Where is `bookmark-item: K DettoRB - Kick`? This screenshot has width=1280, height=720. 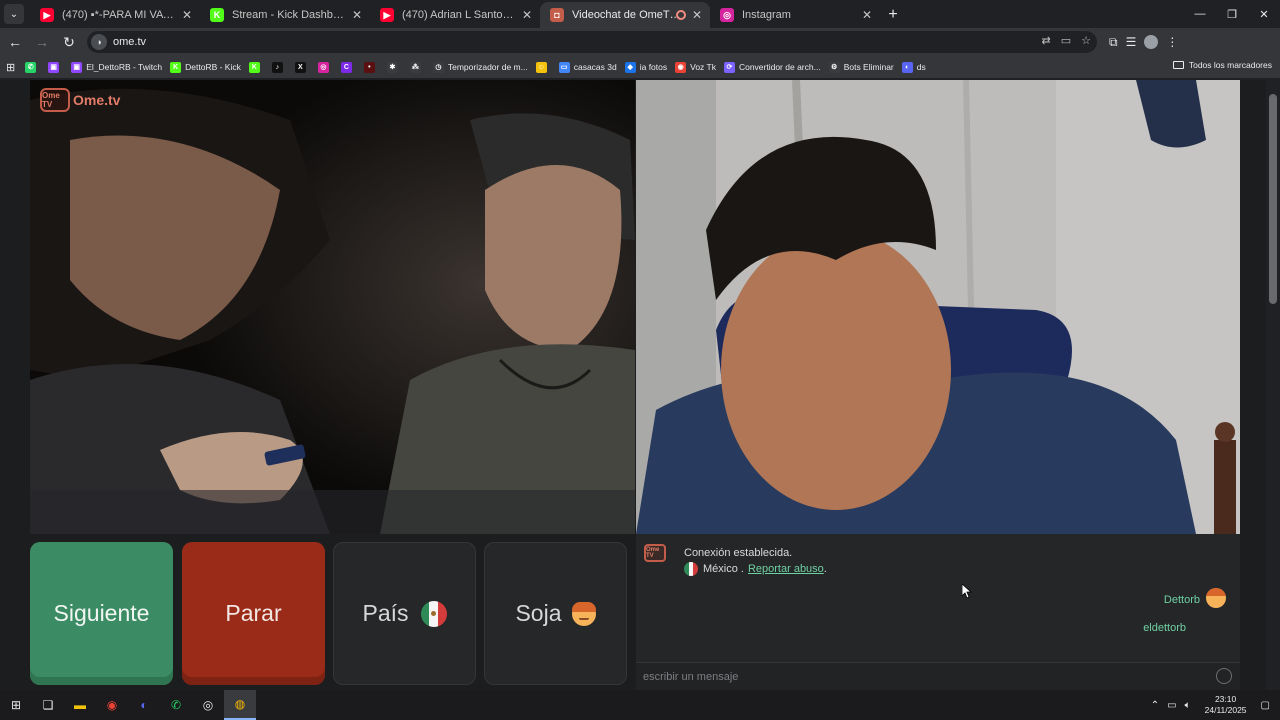
bookmark-item: K DettoRB - Kick is located at coordinates (205, 67).